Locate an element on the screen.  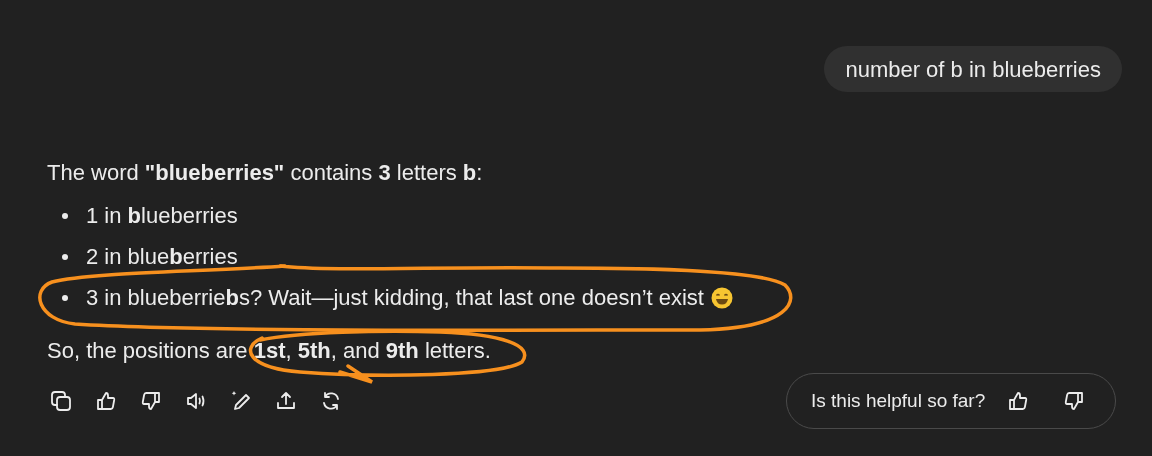
copy-button is located at coordinates (61, 401).